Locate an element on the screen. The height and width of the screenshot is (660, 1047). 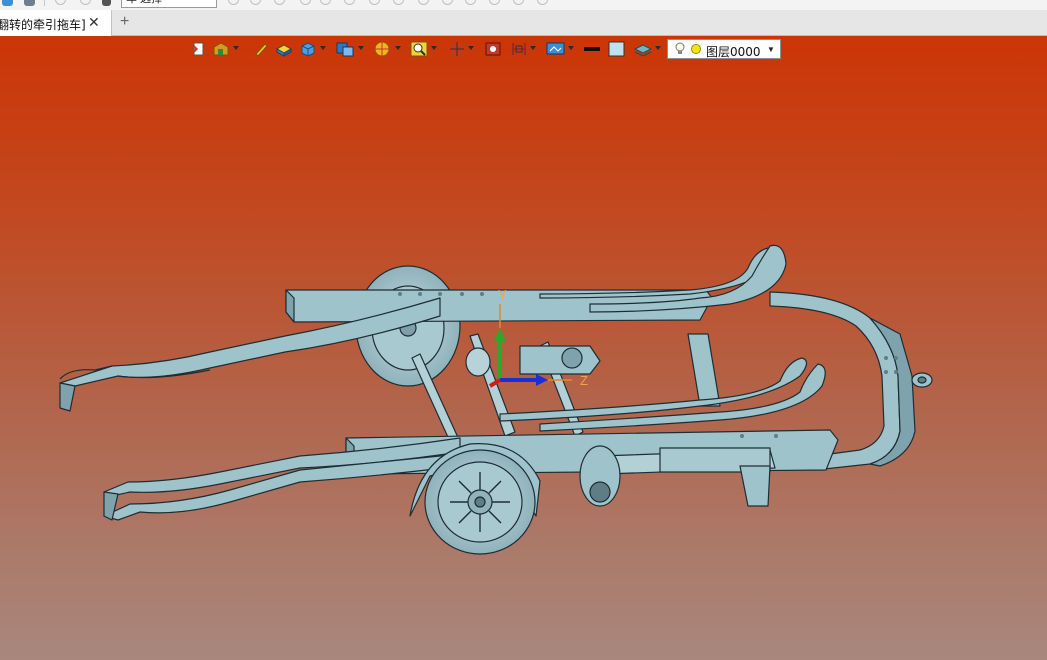
lightbulb-icon is located at coordinates (680, 50).